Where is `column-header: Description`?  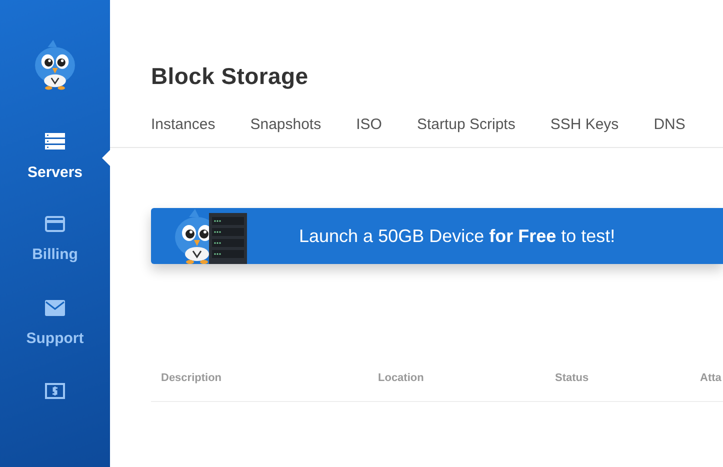 column-header: Description is located at coordinates (192, 378).